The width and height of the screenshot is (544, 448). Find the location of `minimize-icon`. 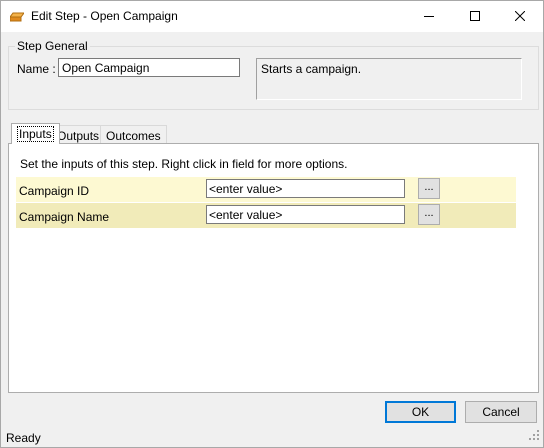

minimize-icon is located at coordinates (429, 16).